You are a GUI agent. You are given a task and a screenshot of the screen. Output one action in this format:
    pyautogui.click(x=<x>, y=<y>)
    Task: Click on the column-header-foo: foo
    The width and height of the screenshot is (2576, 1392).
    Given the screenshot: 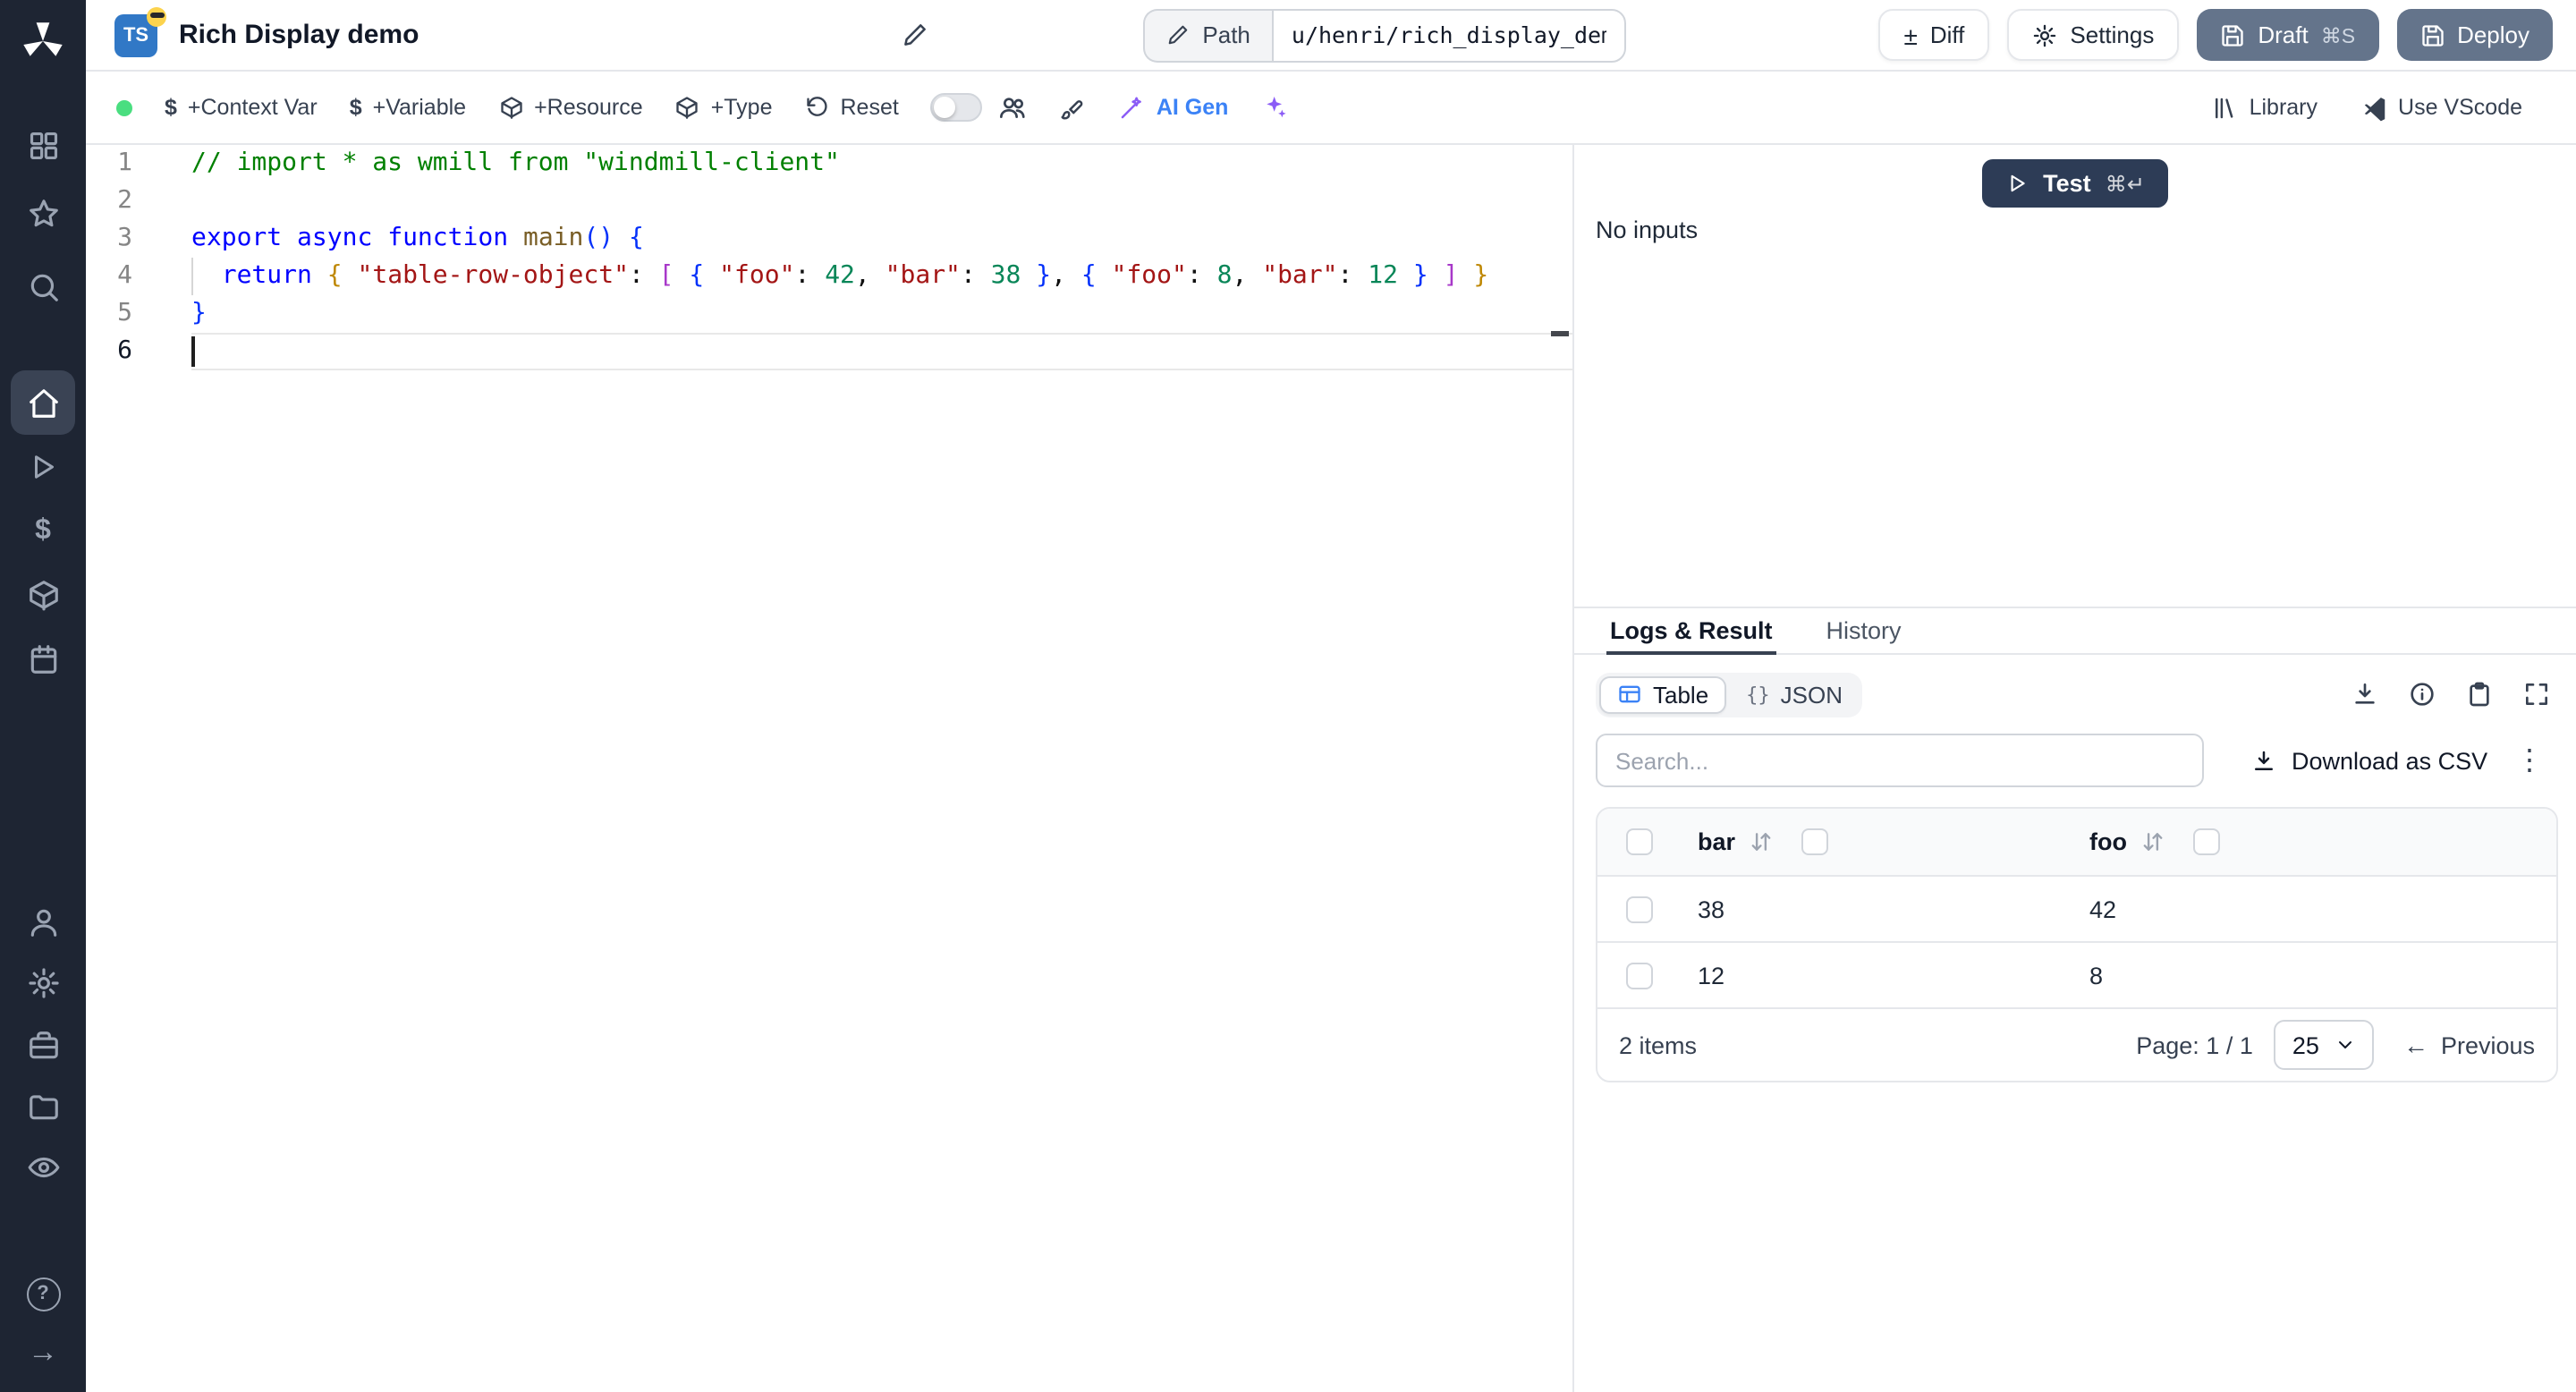 What is the action you would take?
    pyautogui.click(x=2108, y=841)
    